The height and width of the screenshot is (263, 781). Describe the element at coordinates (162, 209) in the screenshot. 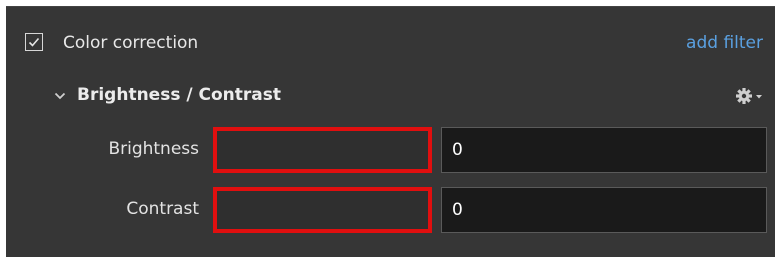

I see `param-label: Contrast` at that location.